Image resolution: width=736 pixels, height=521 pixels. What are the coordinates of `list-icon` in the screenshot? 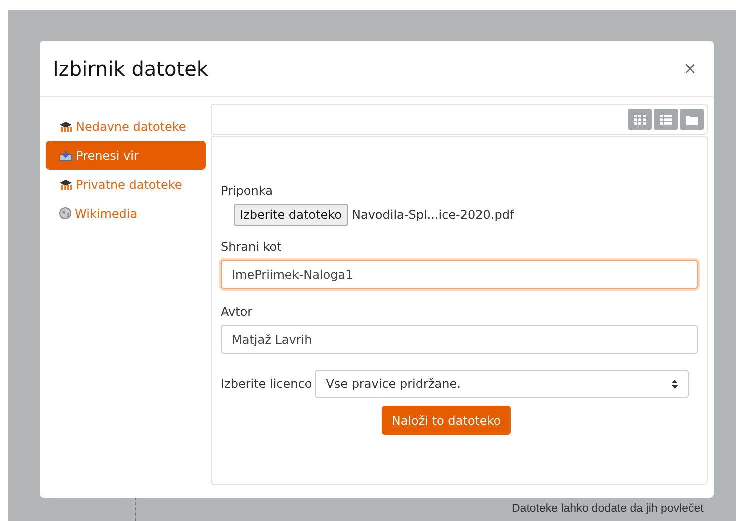 It's located at (666, 119).